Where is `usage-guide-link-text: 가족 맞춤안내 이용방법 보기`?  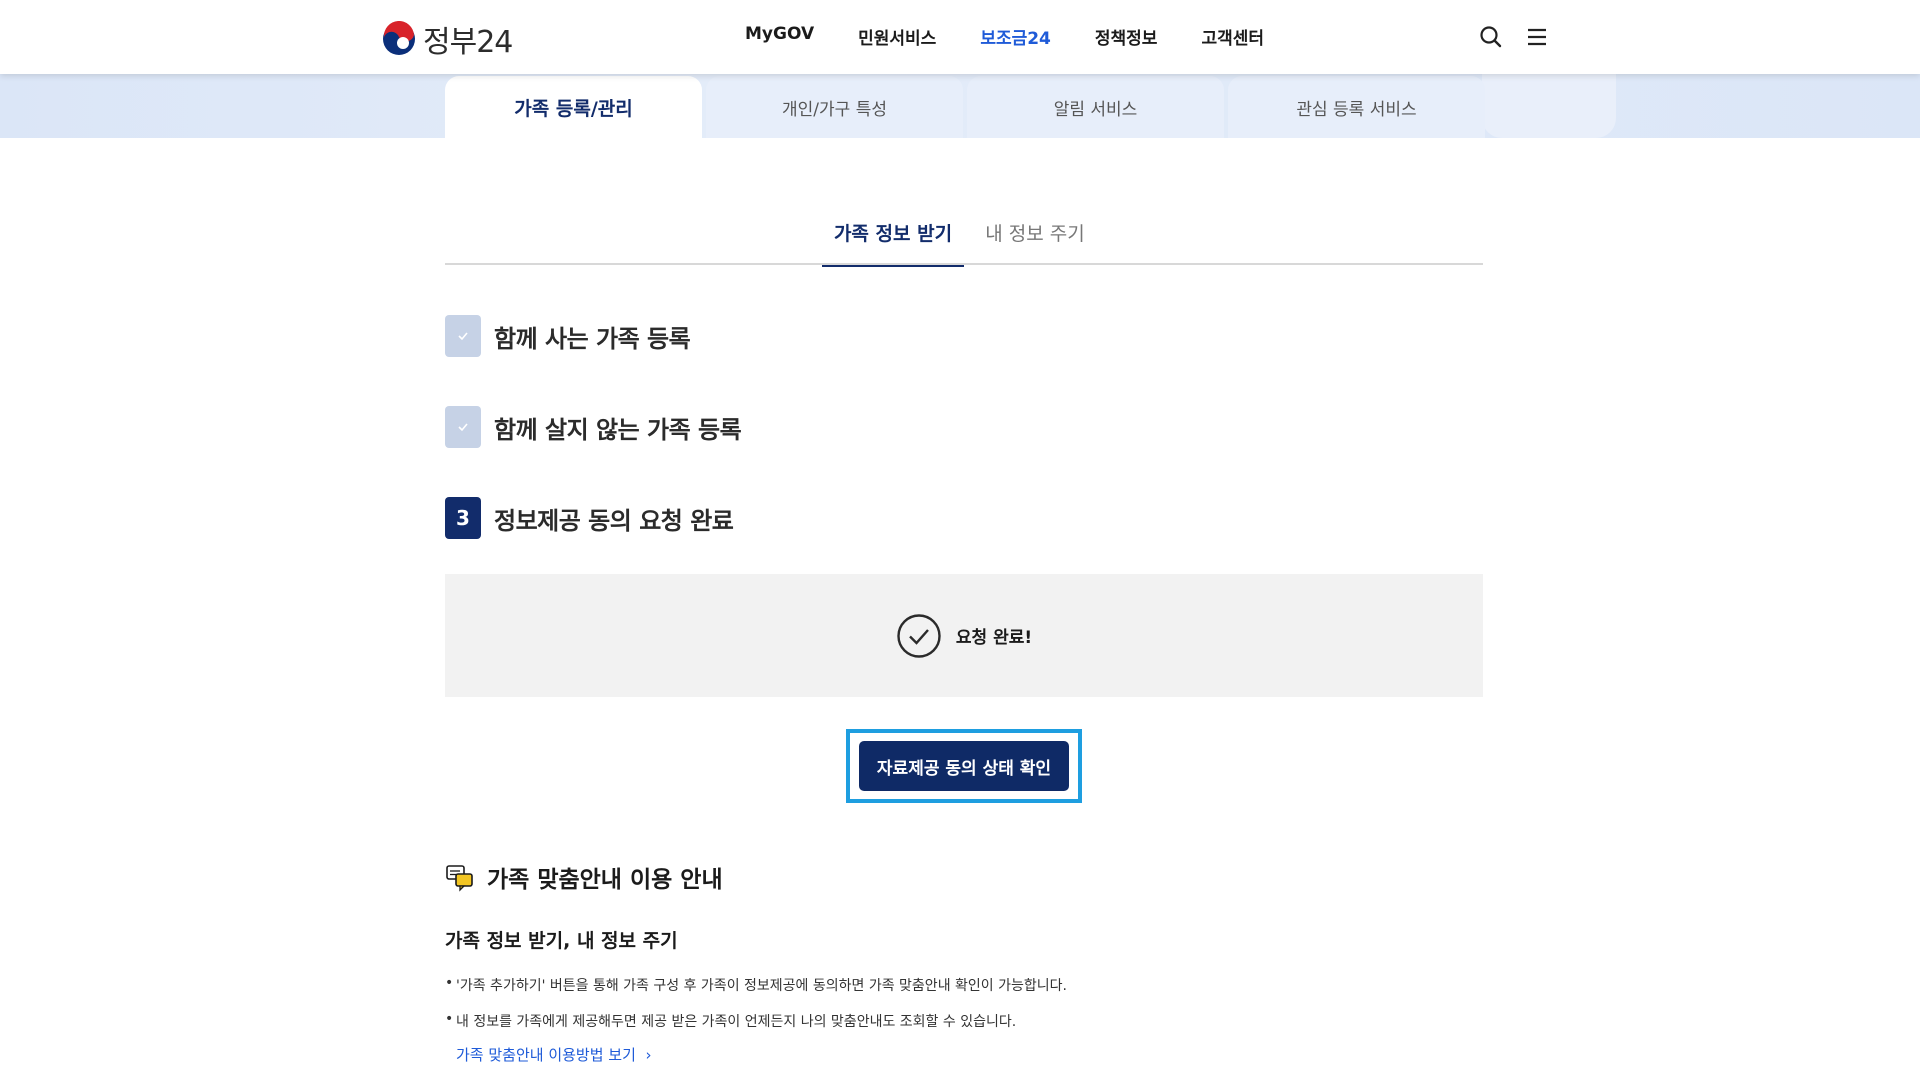 usage-guide-link-text: 가족 맞춤안내 이용방법 보기 is located at coordinates (546, 1055).